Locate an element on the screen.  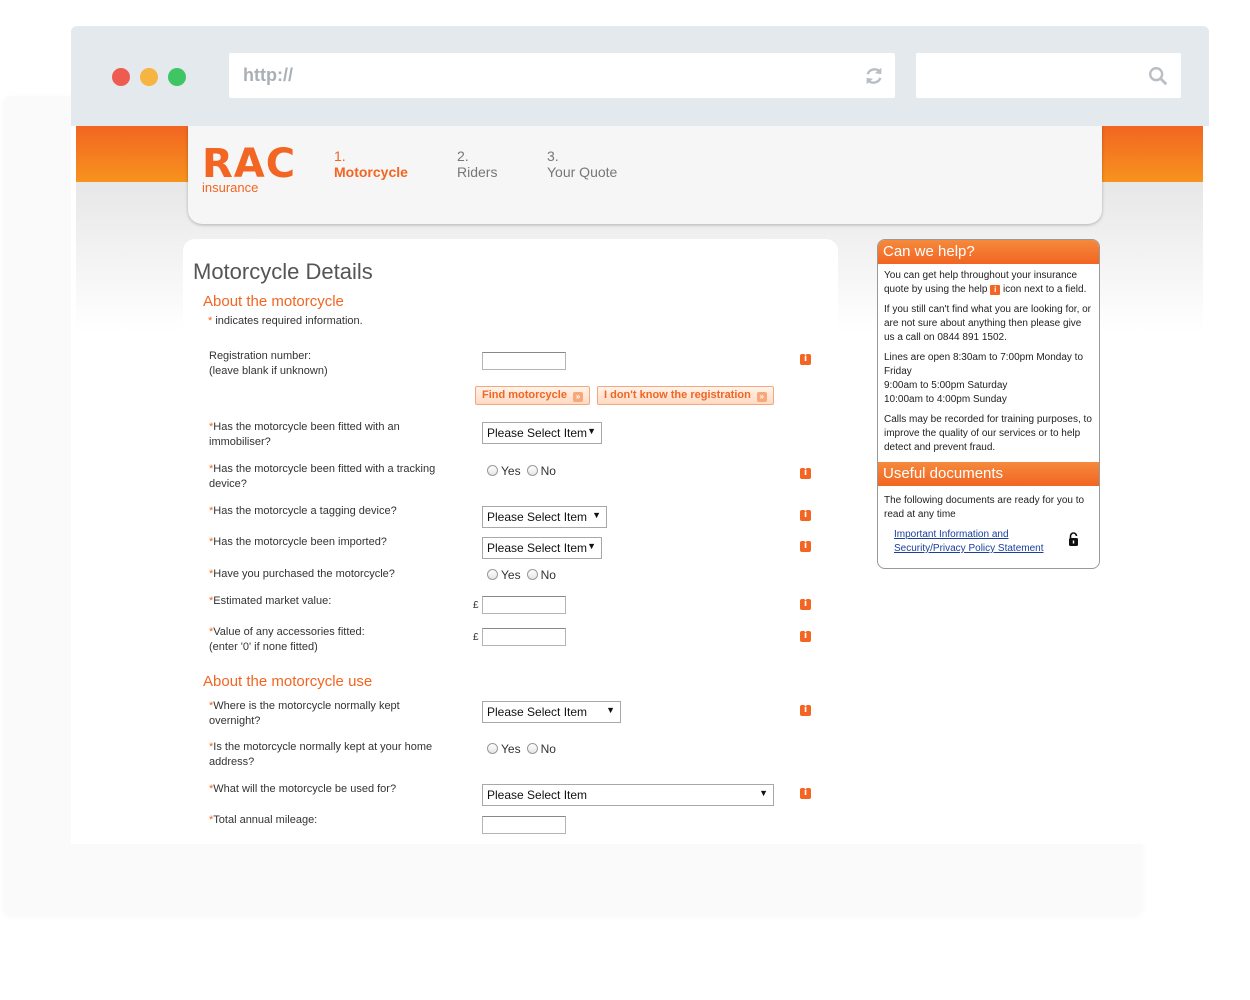
reload-icon is located at coordinates (874, 76).